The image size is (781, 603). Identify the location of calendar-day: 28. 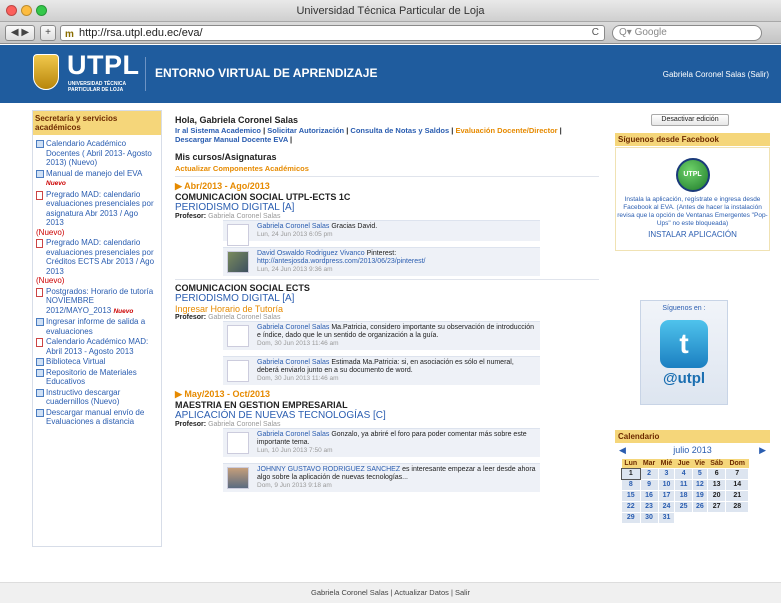
(737, 506).